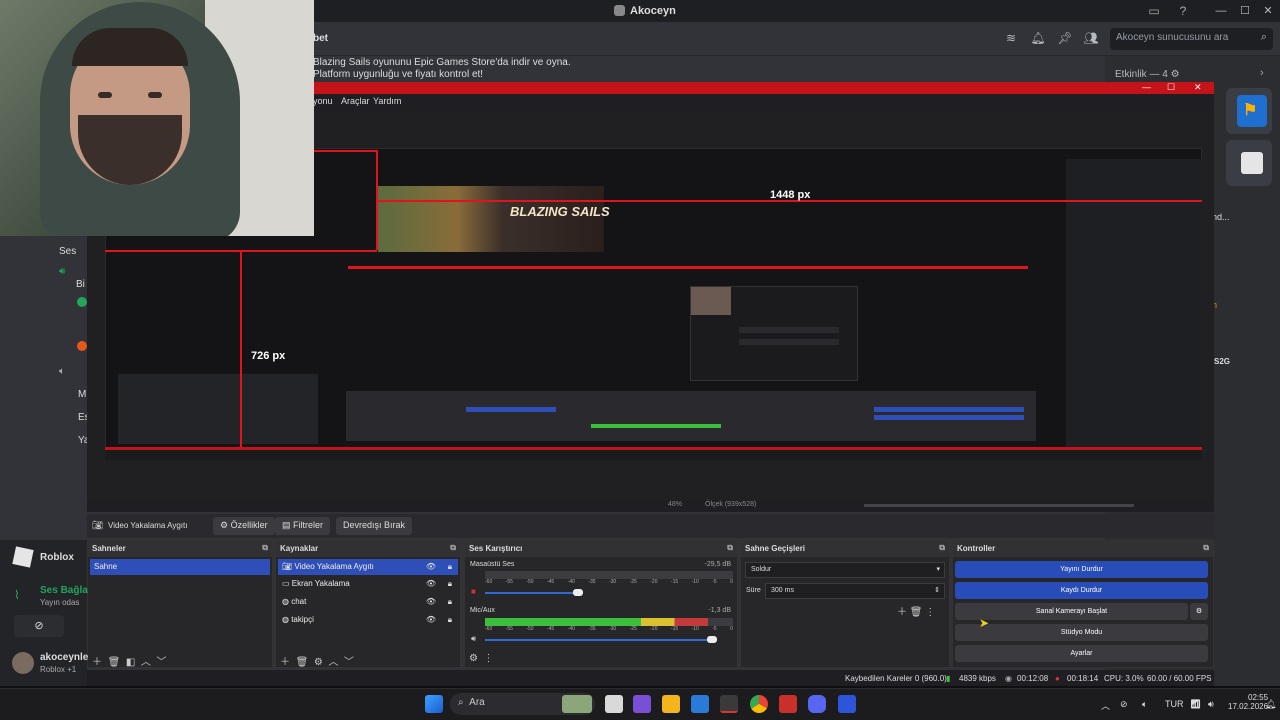  What do you see at coordinates (560, 211) in the screenshot?
I see `game-title: BLAZING SAILS` at bounding box center [560, 211].